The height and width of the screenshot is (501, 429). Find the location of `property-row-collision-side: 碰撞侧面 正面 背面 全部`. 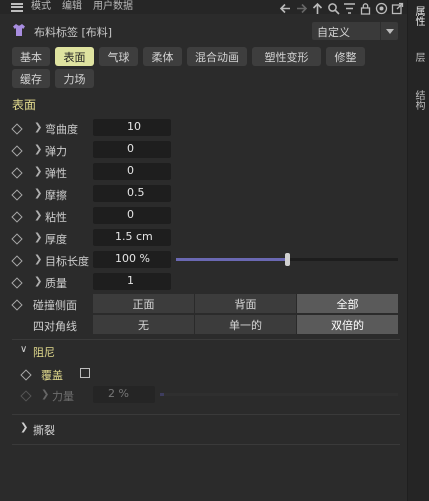

property-row-collision-side: 碰撞侧面 正面 背面 全部 is located at coordinates (203, 305).